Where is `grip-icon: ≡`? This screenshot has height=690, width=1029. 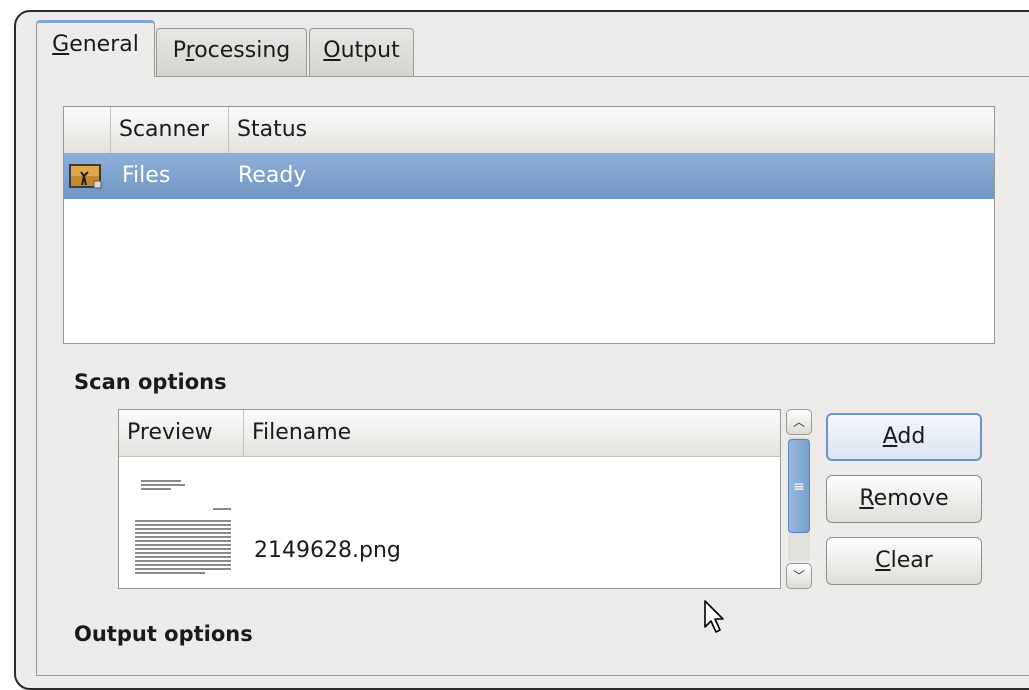 grip-icon: ≡ is located at coordinates (799, 487).